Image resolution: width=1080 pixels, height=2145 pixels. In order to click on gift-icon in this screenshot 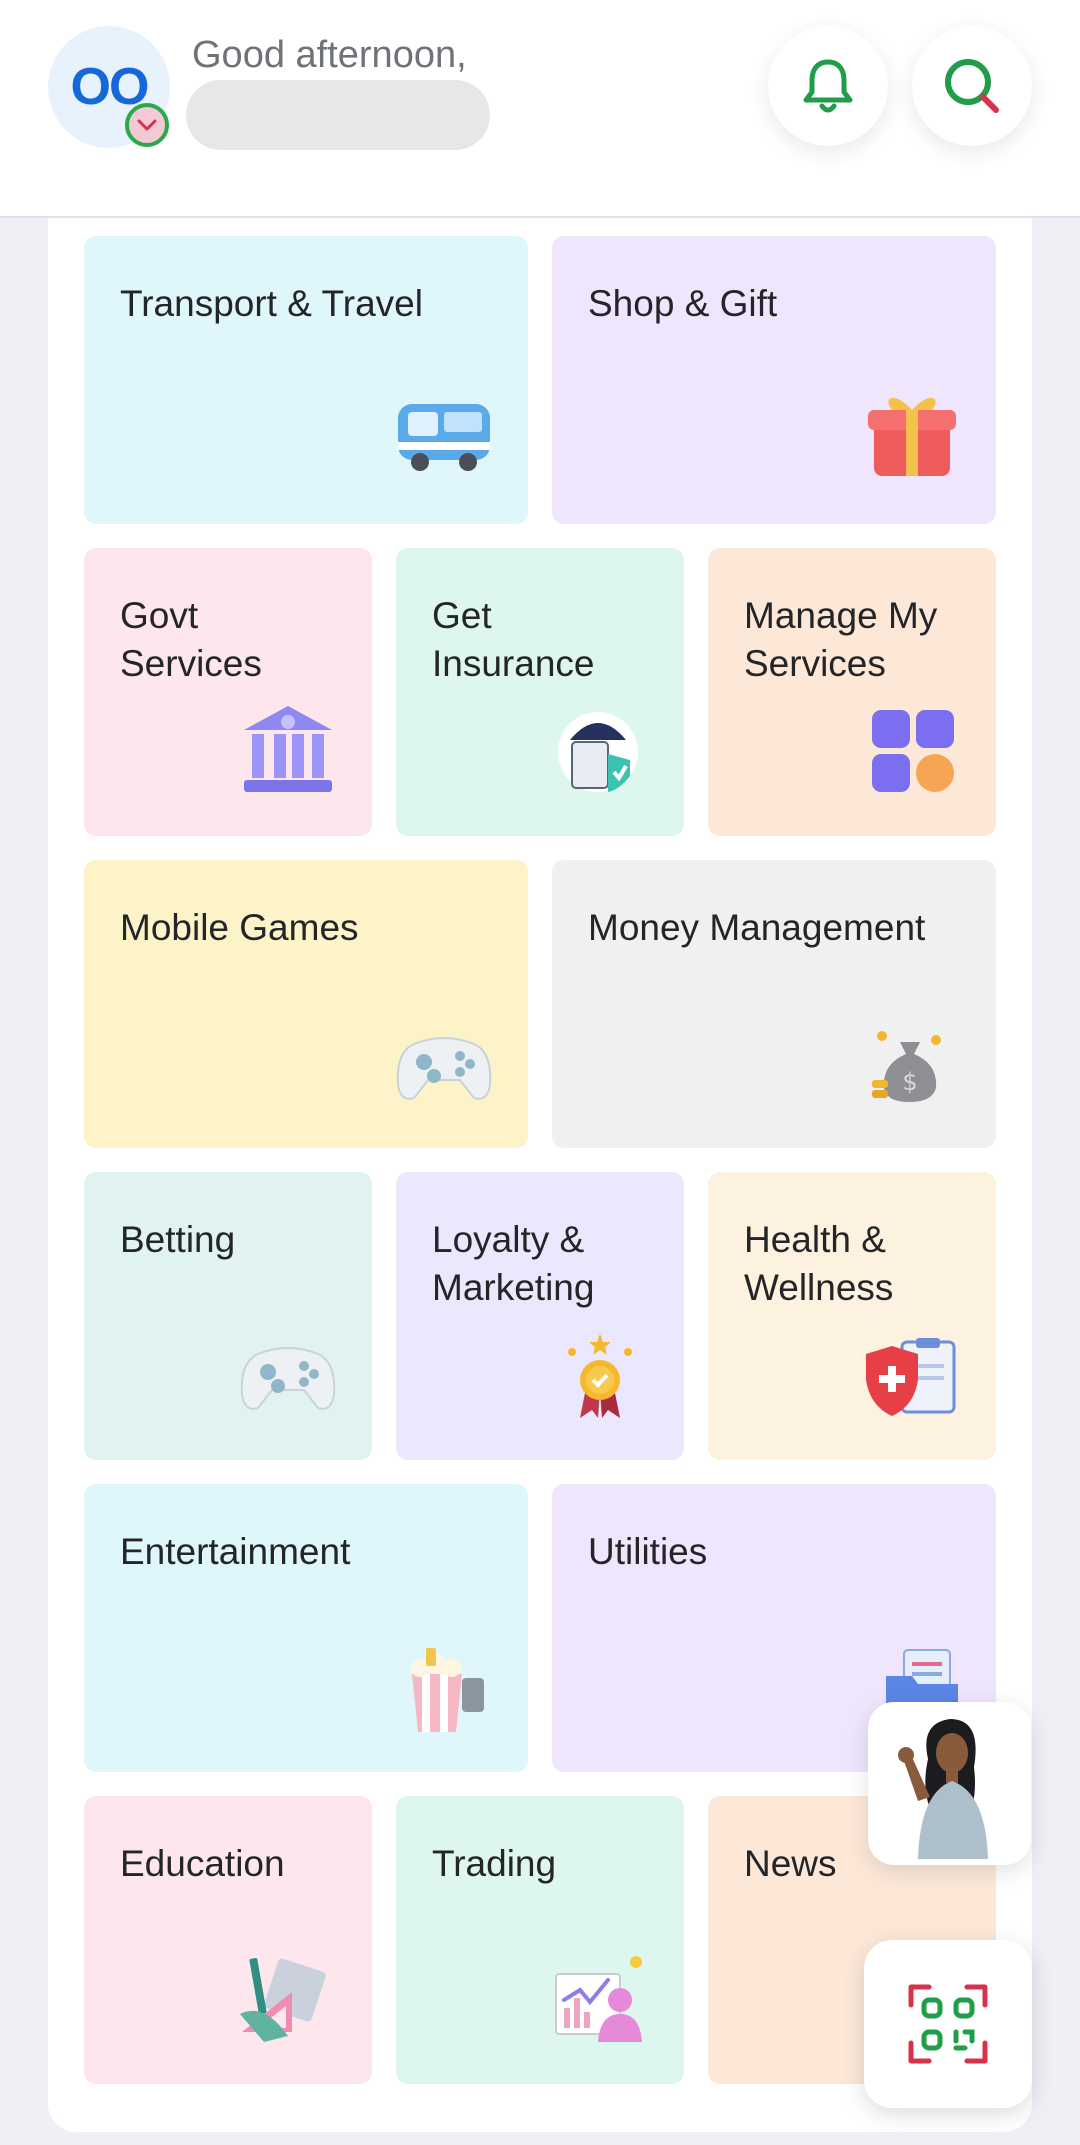, I will do `click(912, 436)`.